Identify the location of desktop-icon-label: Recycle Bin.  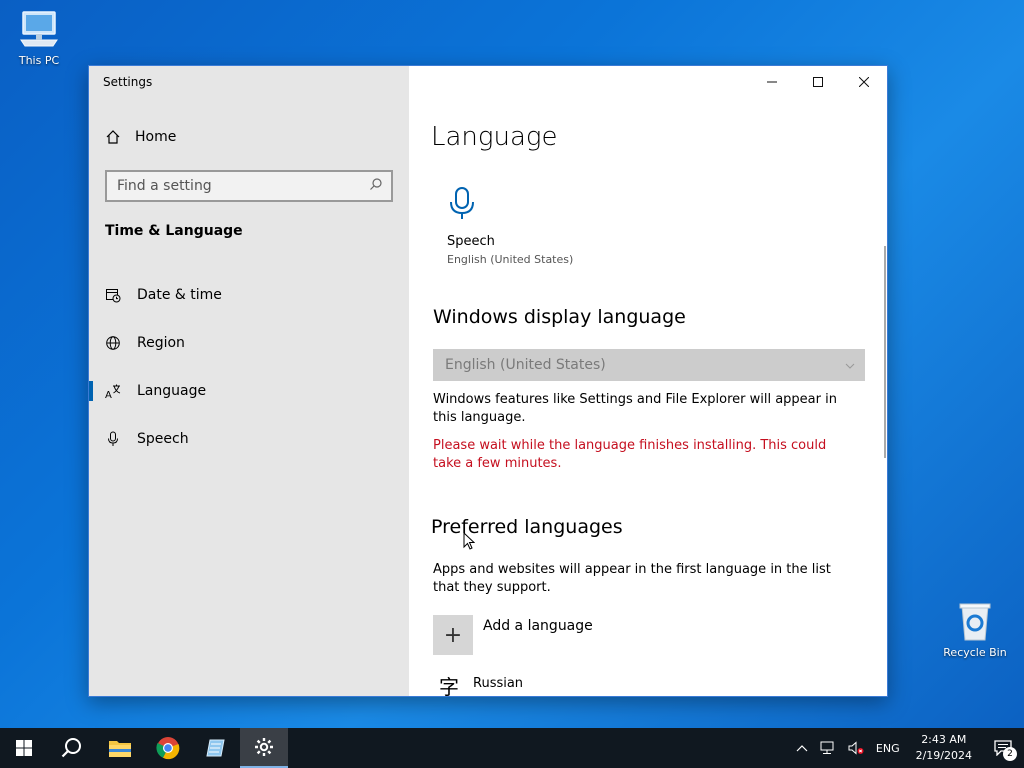
(975, 652).